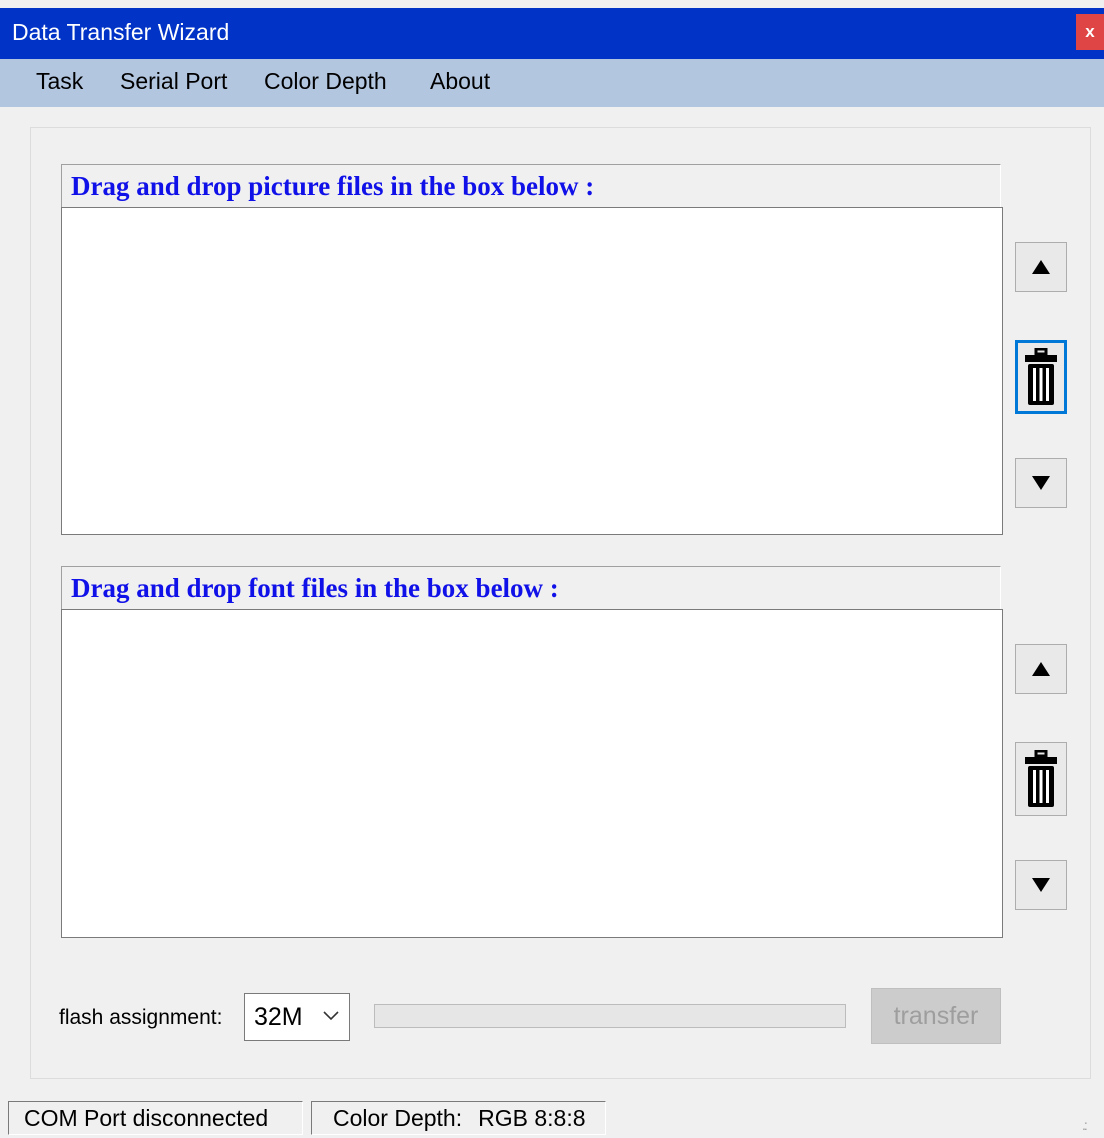  Describe the element at coordinates (121, 32) in the screenshot. I see `window-title: Data Transfer Wizard` at that location.